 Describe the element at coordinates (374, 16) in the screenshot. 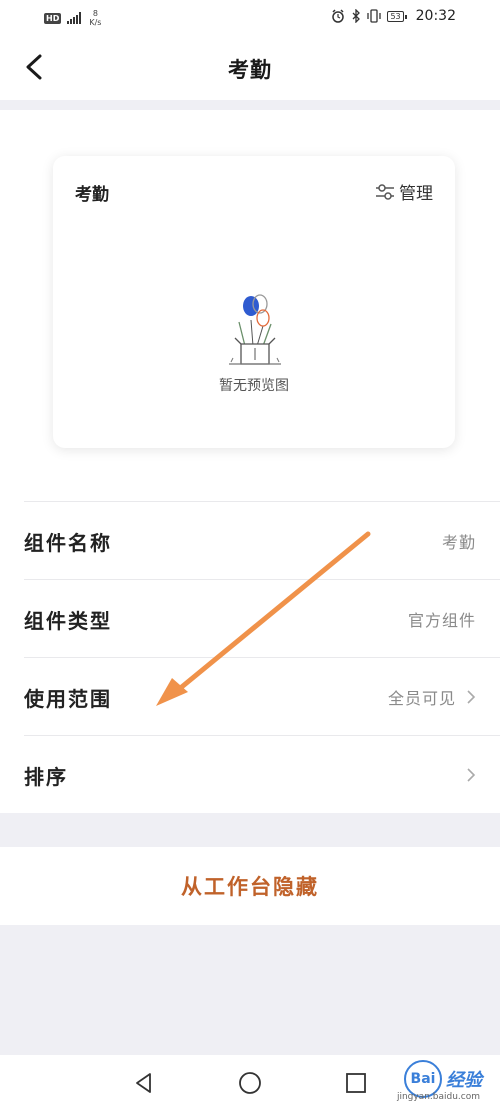

I see `vibrate-icon` at that location.